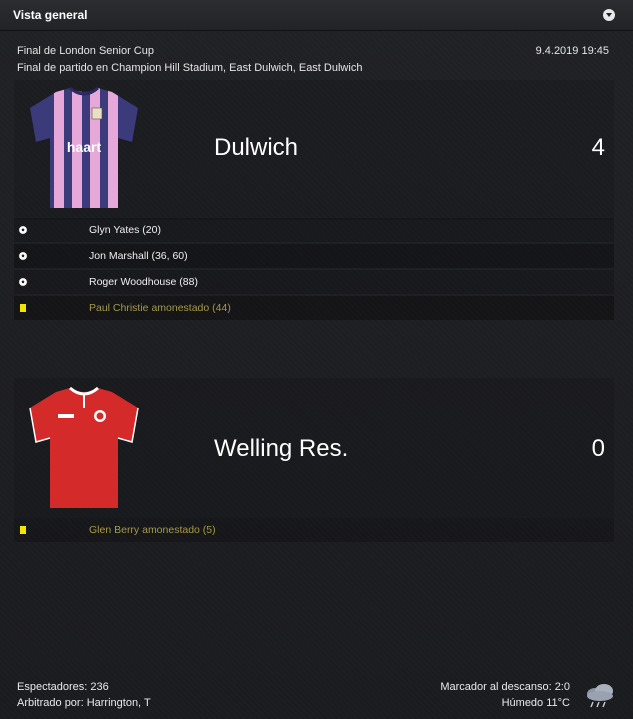 This screenshot has width=633, height=719. Describe the element at coordinates (138, 256) in the screenshot. I see `event-text: Jon Marshall (36, 60)` at that location.